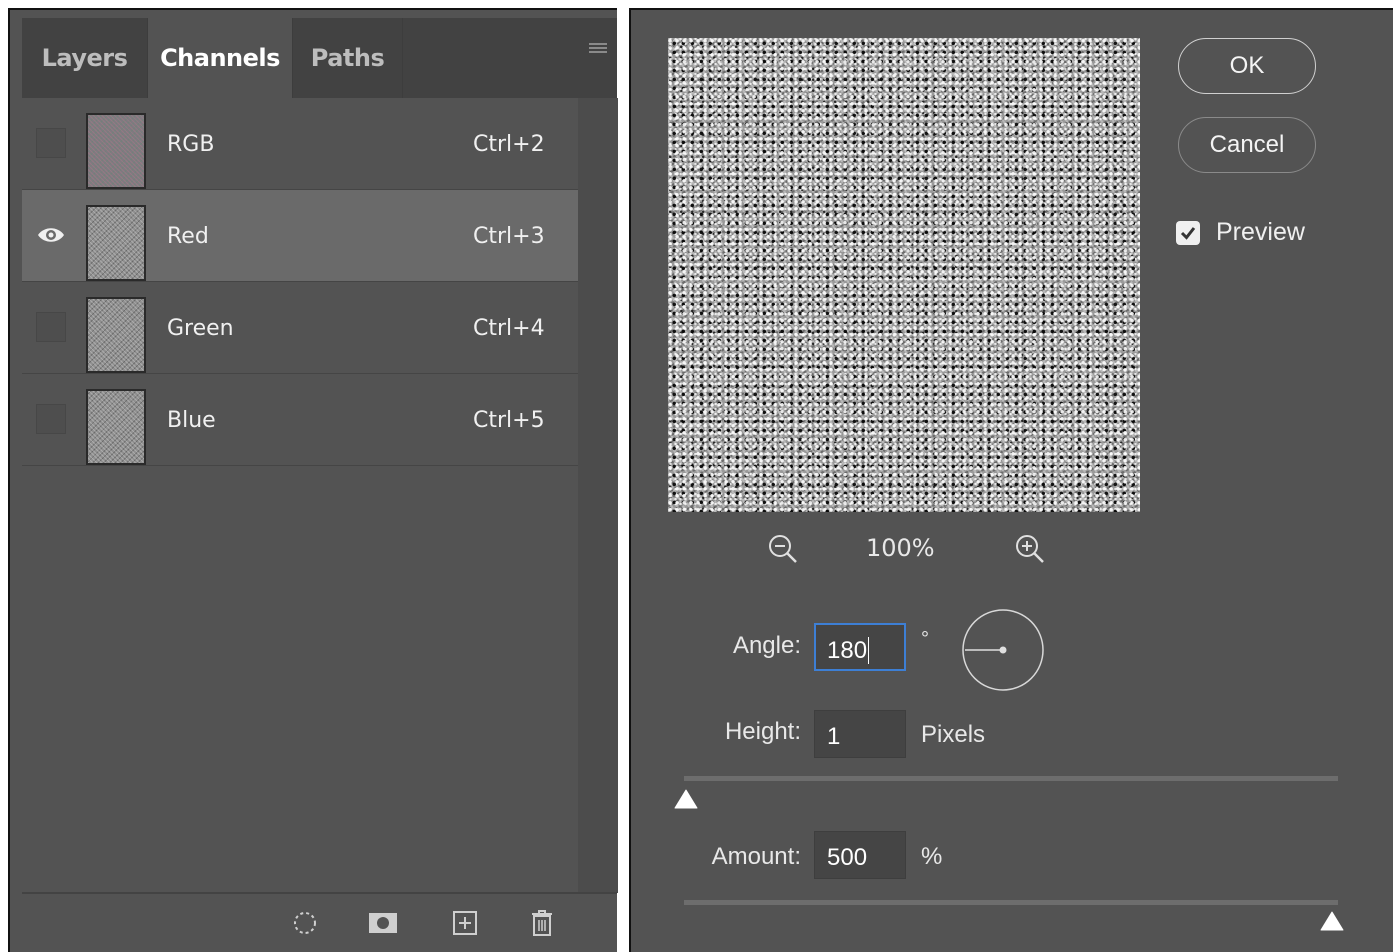  I want to click on amount-slider-track, so click(1011, 902).